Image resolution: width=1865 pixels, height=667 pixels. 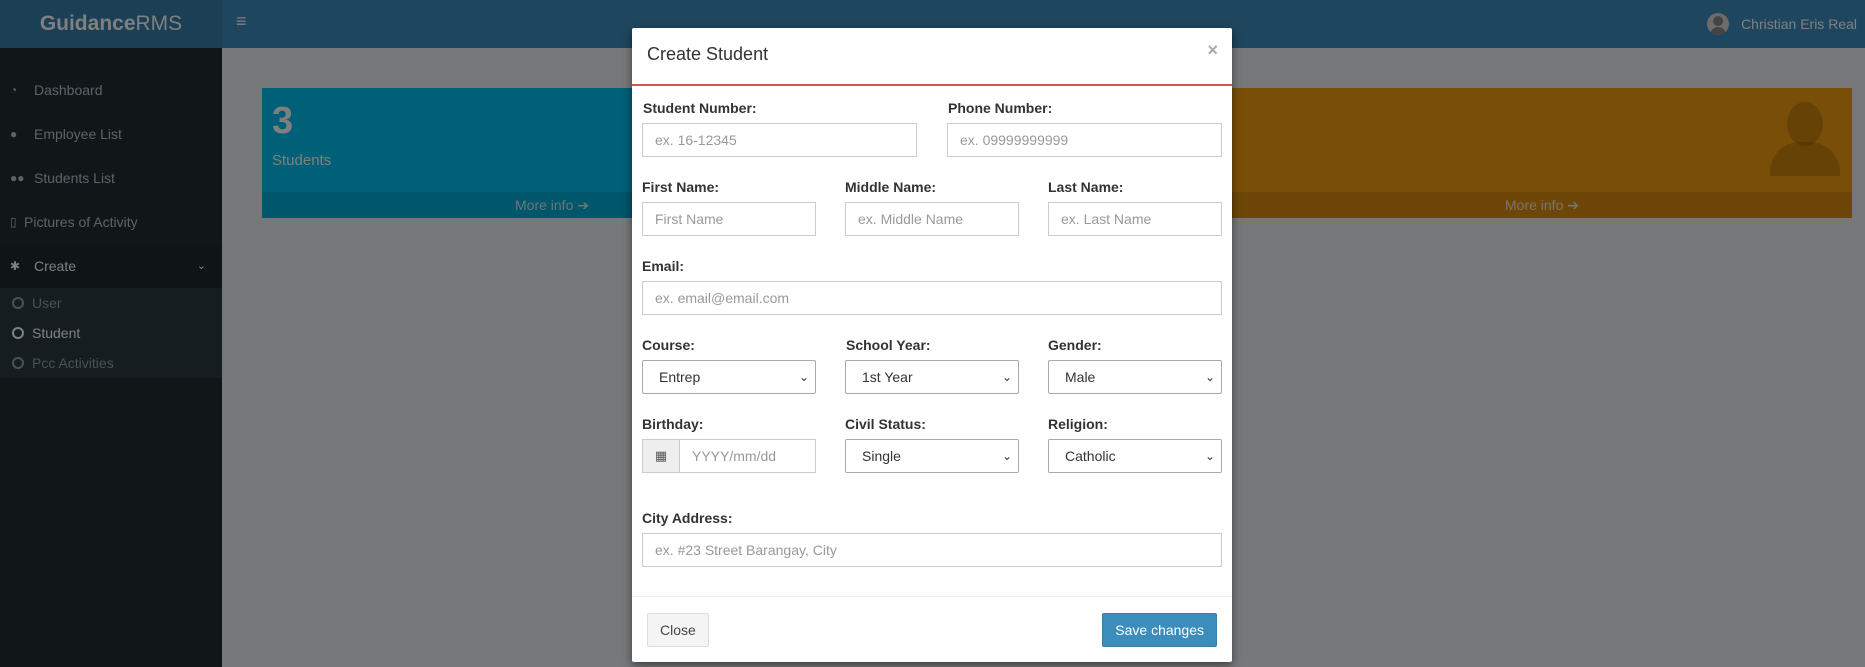 What do you see at coordinates (1135, 219) in the screenshot?
I see `last-name-input: ex. Last Name` at bounding box center [1135, 219].